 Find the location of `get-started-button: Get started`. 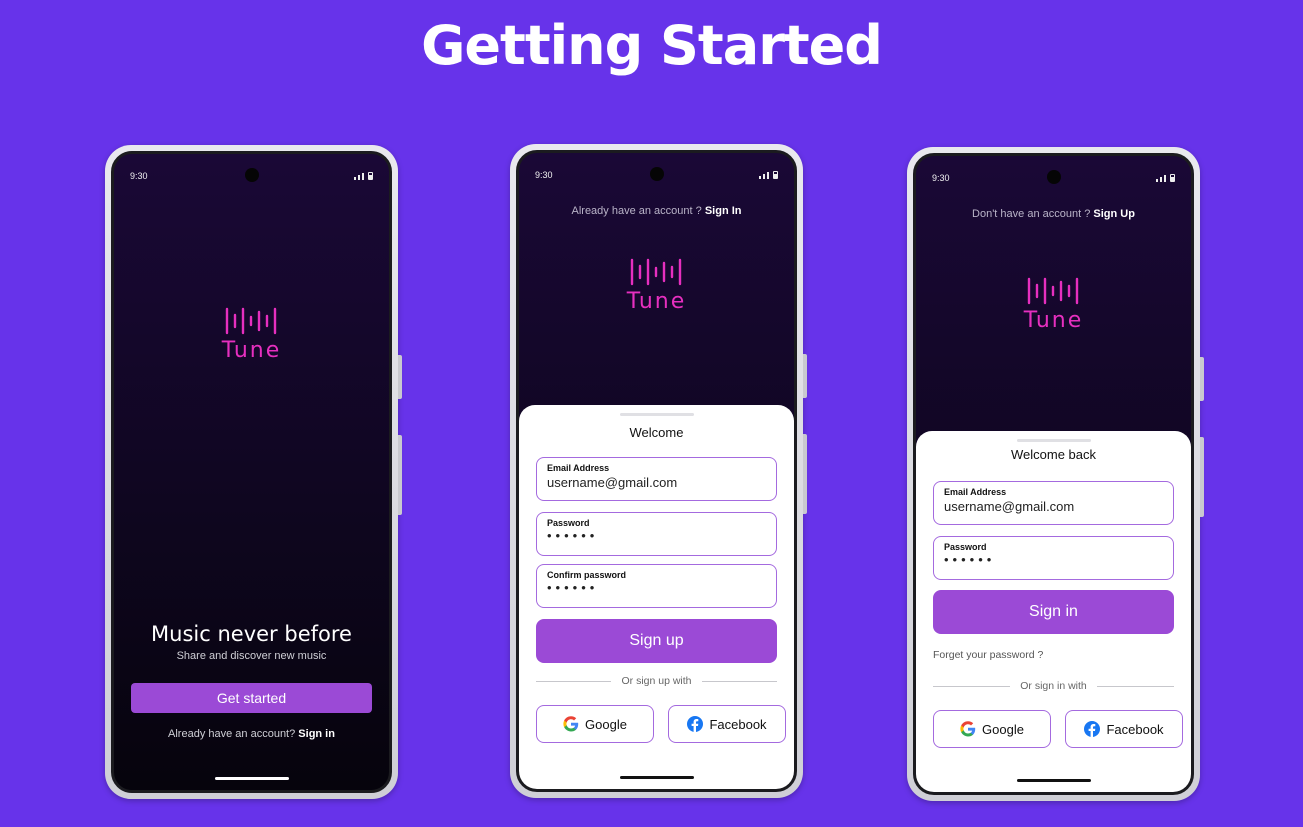

get-started-button: Get started is located at coordinates (251, 698).